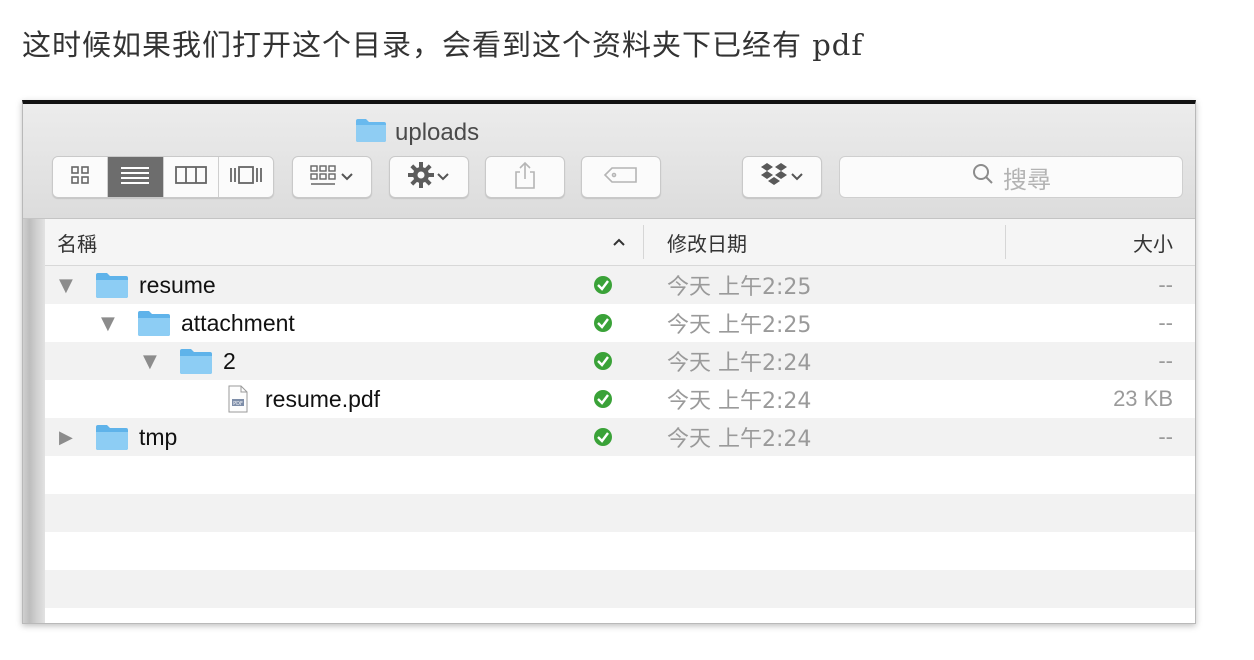  Describe the element at coordinates (323, 398) in the screenshot. I see `item-name: resume.pdf` at that location.